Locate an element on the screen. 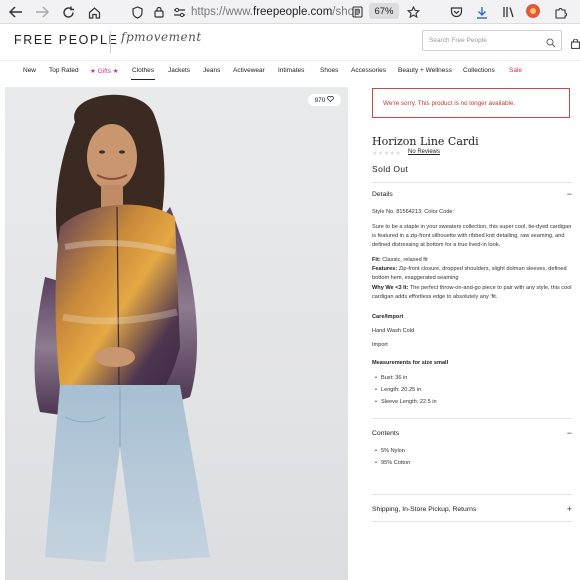 This screenshot has height=580, width=580. lock-icon is located at coordinates (159, 12).